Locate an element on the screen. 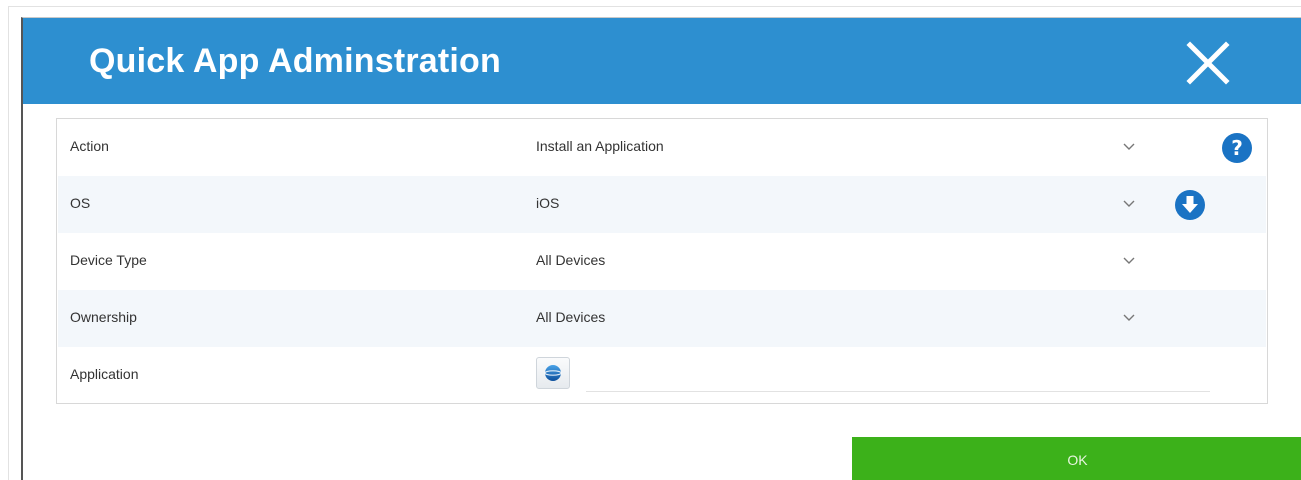 The height and width of the screenshot is (480, 1301). ownership-select: All Devices is located at coordinates (841, 318).